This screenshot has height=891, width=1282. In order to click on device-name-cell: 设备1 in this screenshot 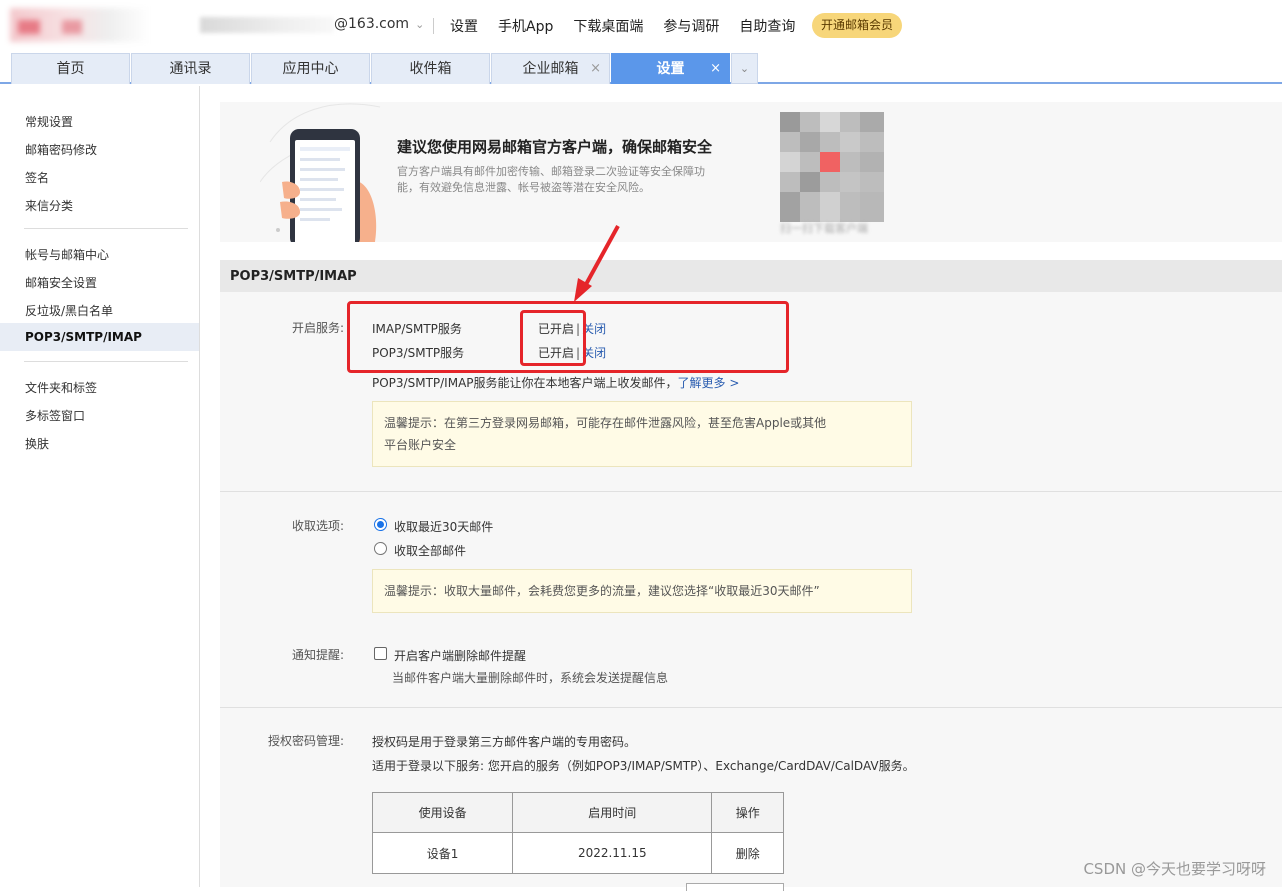, I will do `click(442, 853)`.